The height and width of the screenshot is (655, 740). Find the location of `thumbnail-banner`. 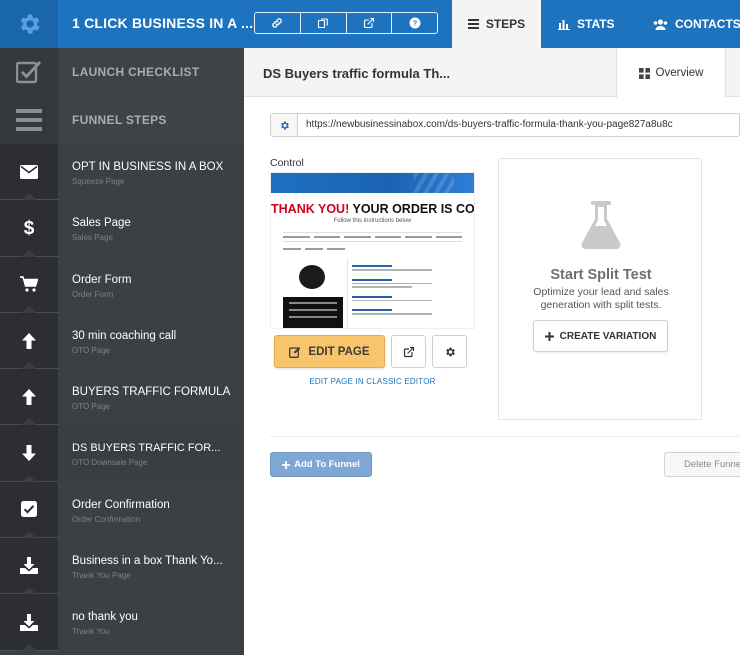

thumbnail-banner is located at coordinates (372, 183).